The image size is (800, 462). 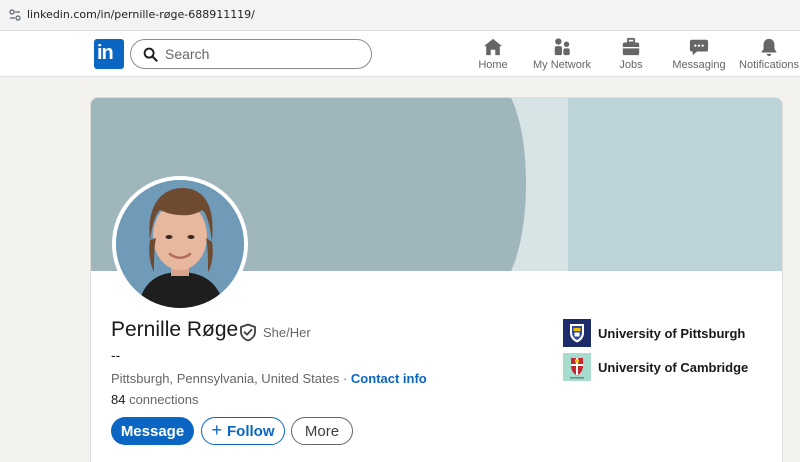 I want to click on school-name: University of Cambridge, so click(x=673, y=367).